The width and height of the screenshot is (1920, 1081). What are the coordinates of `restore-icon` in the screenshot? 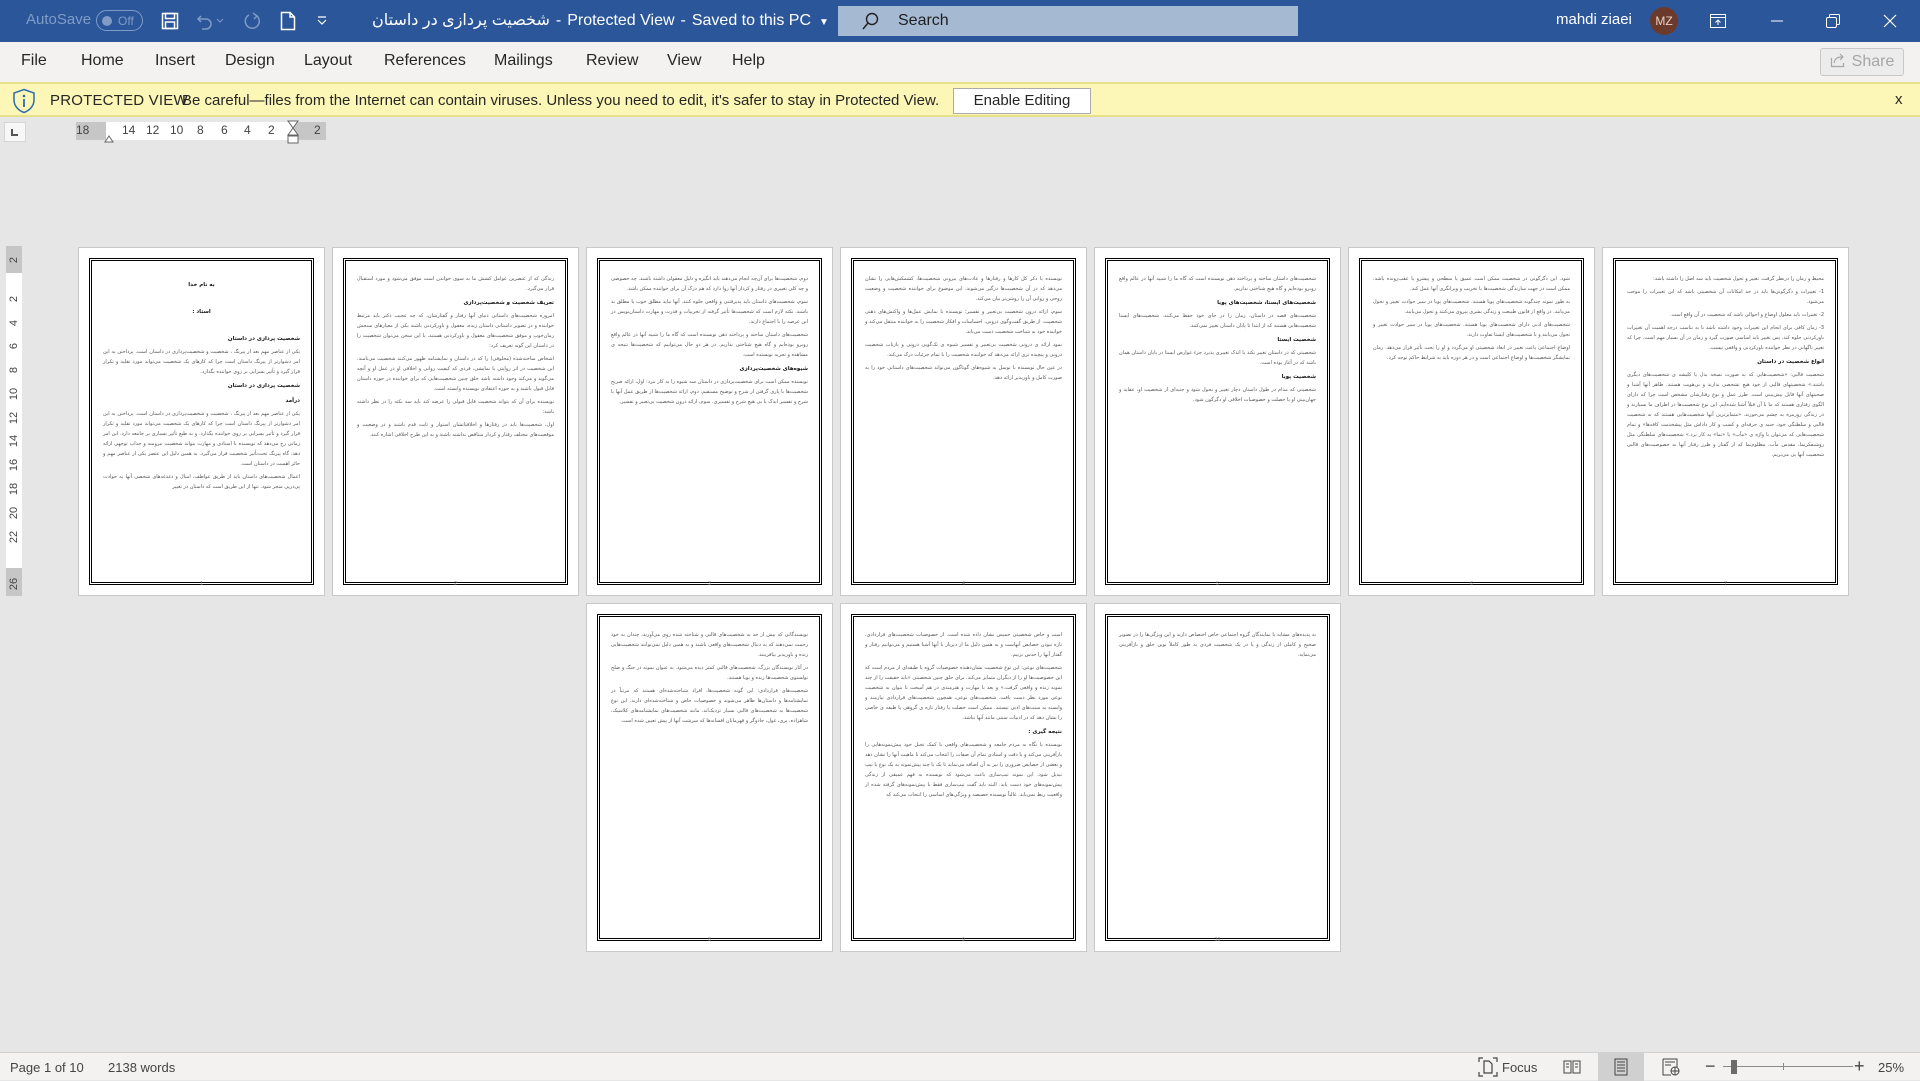 It's located at (1833, 21).